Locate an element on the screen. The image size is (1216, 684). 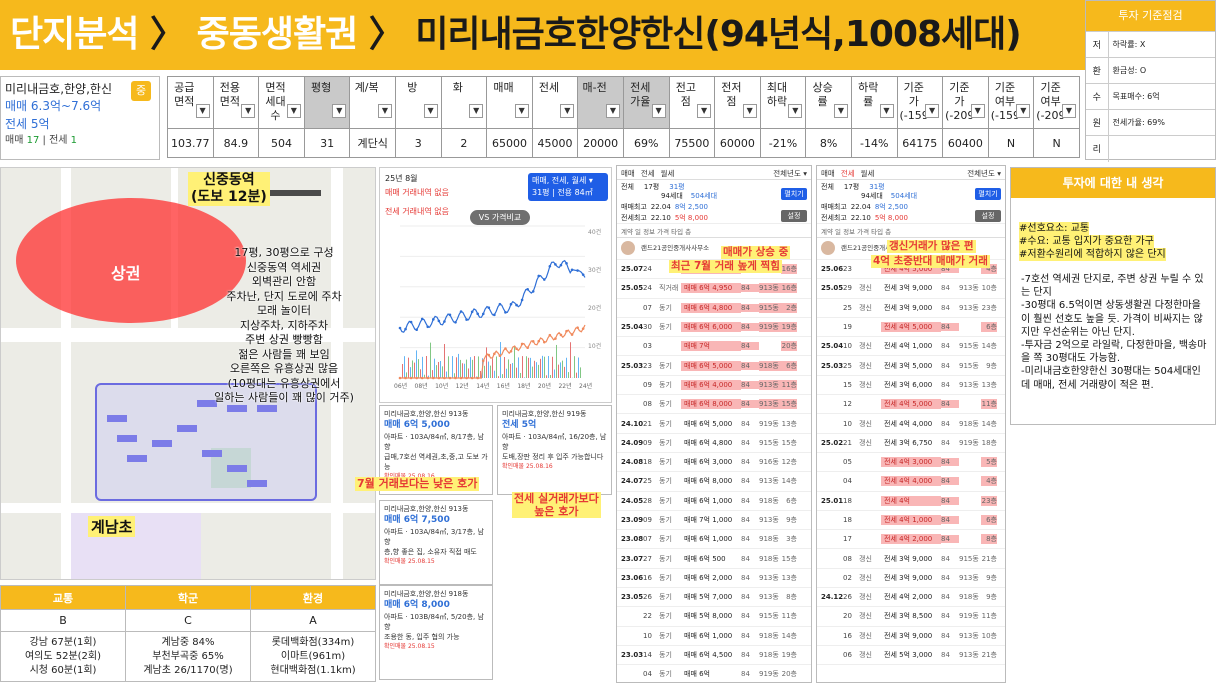
transaction-row: 25 갱신 전세 3억 9,000 84 913동 23층 is located at coordinates (911, 308).